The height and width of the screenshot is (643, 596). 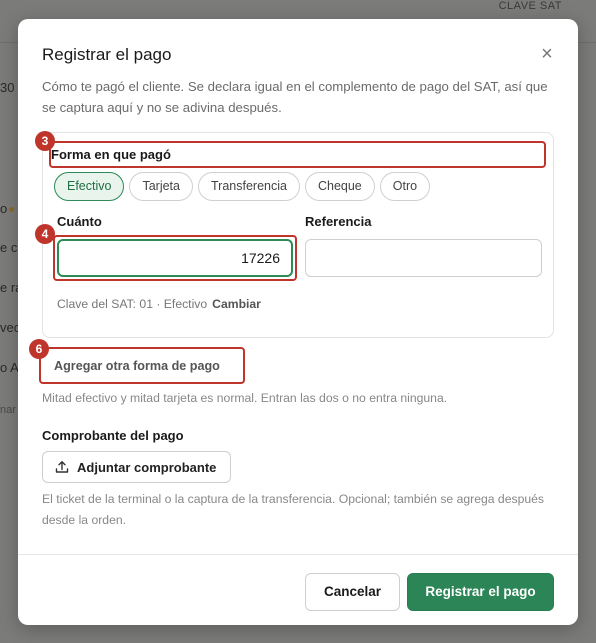 What do you see at coordinates (236, 304) in the screenshot?
I see `sat-change-link: Cambiar` at bounding box center [236, 304].